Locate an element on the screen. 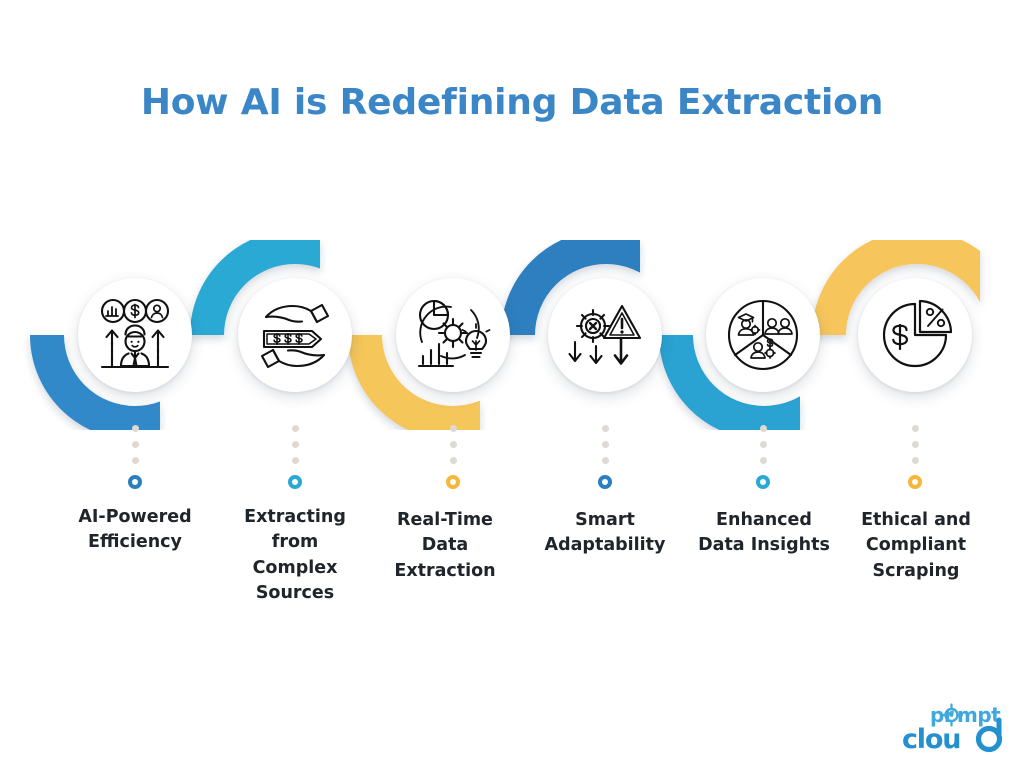 This screenshot has height=768, width=1024. step-label-6: Ethical and Compliant Scraping is located at coordinates (916, 545).